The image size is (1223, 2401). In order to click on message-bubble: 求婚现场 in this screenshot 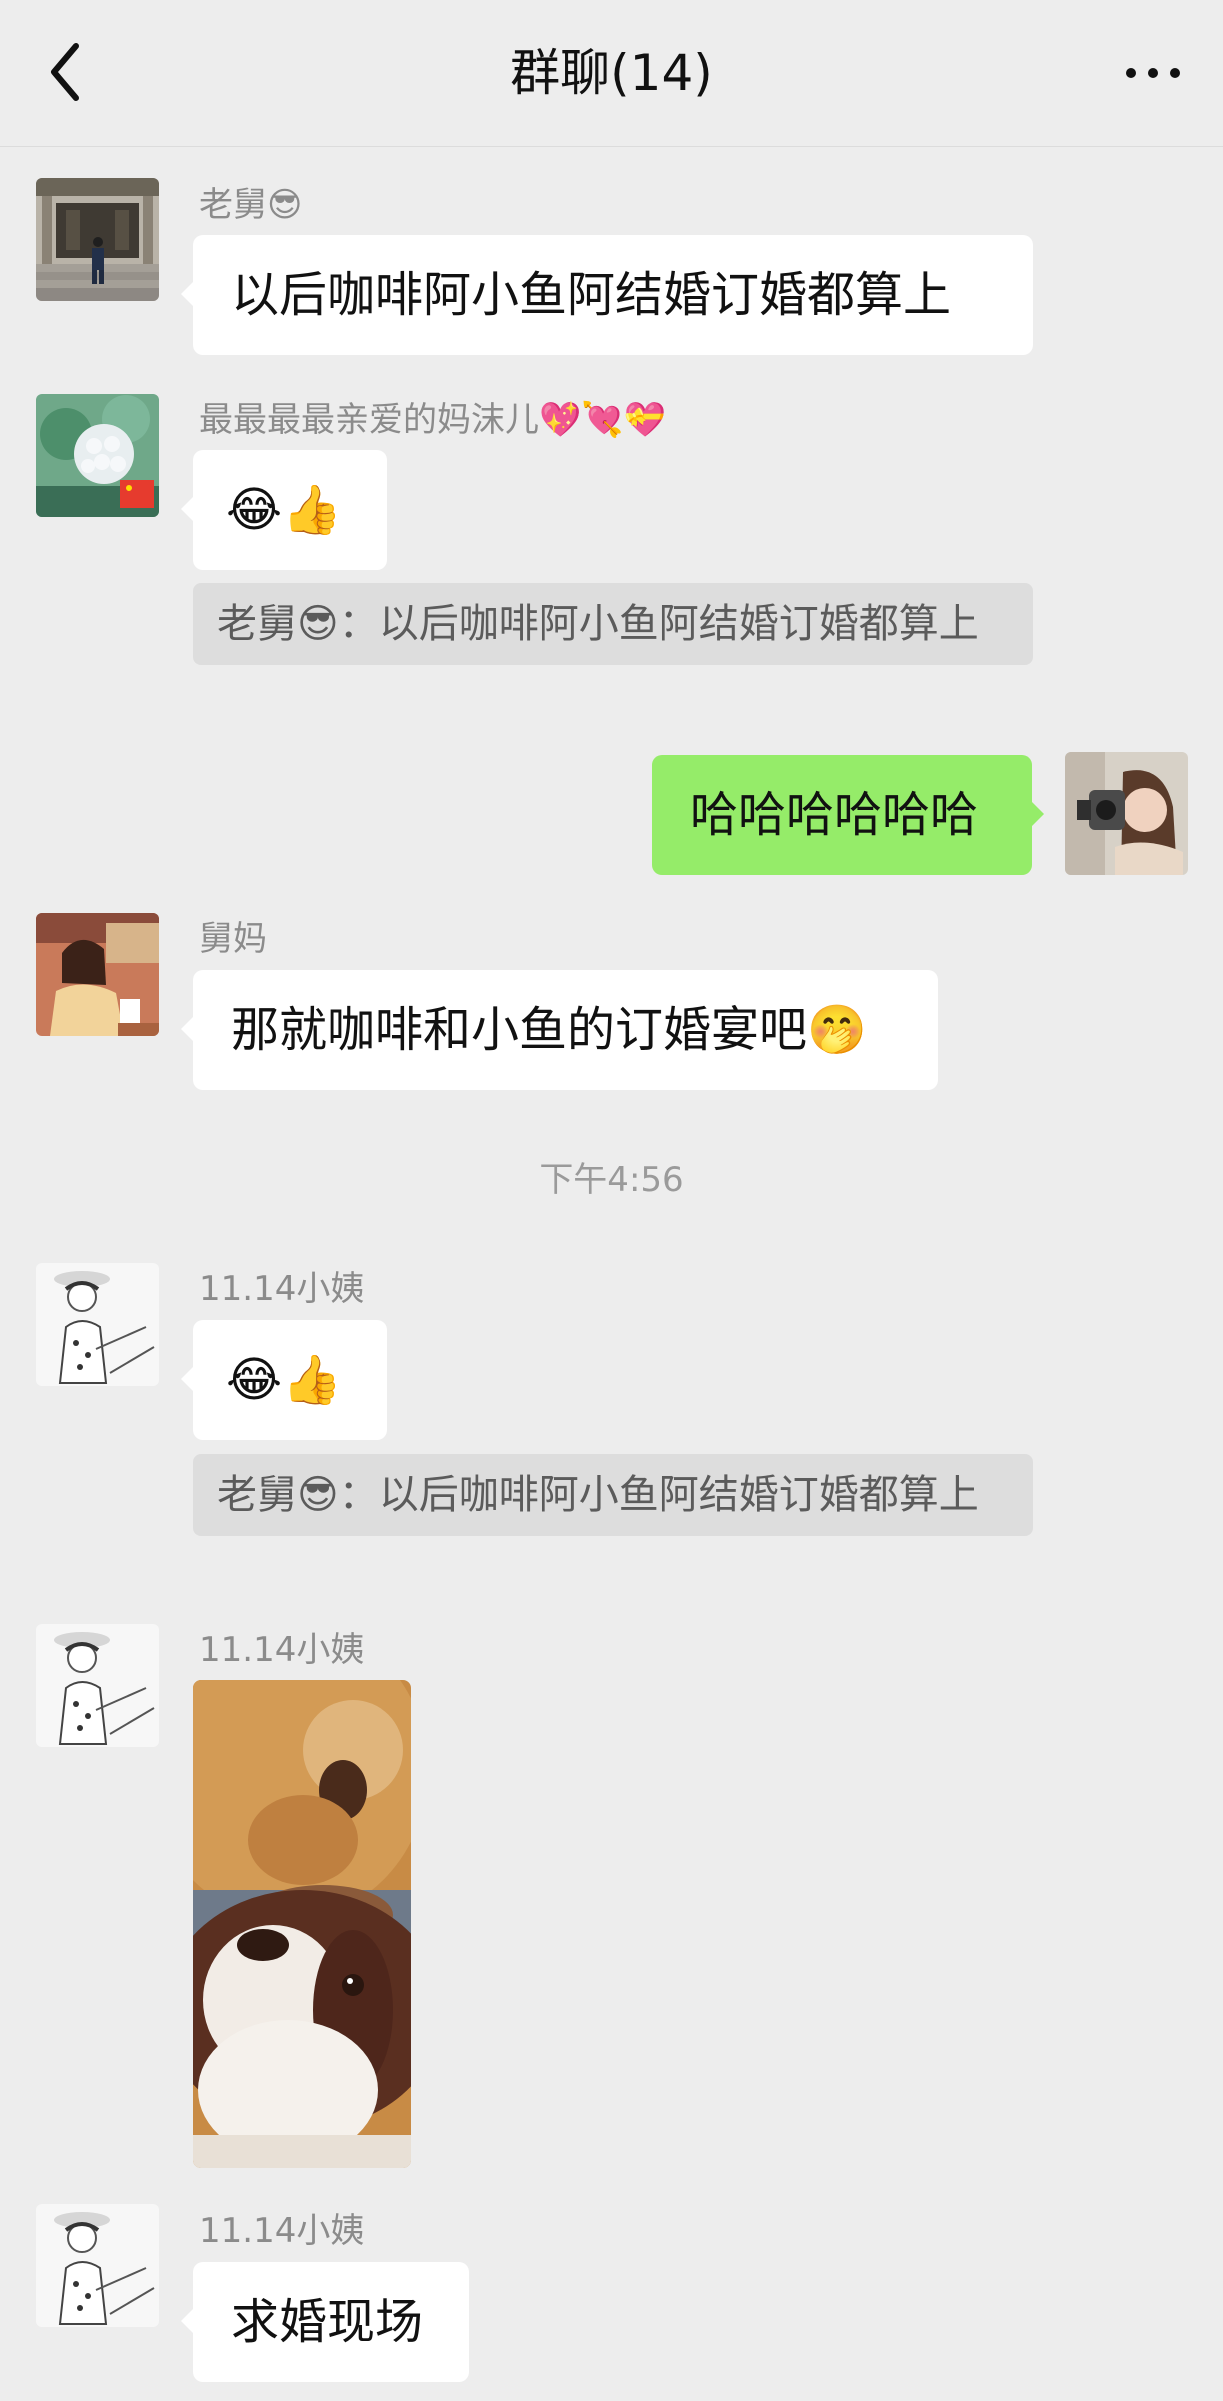, I will do `click(325, 2322)`.